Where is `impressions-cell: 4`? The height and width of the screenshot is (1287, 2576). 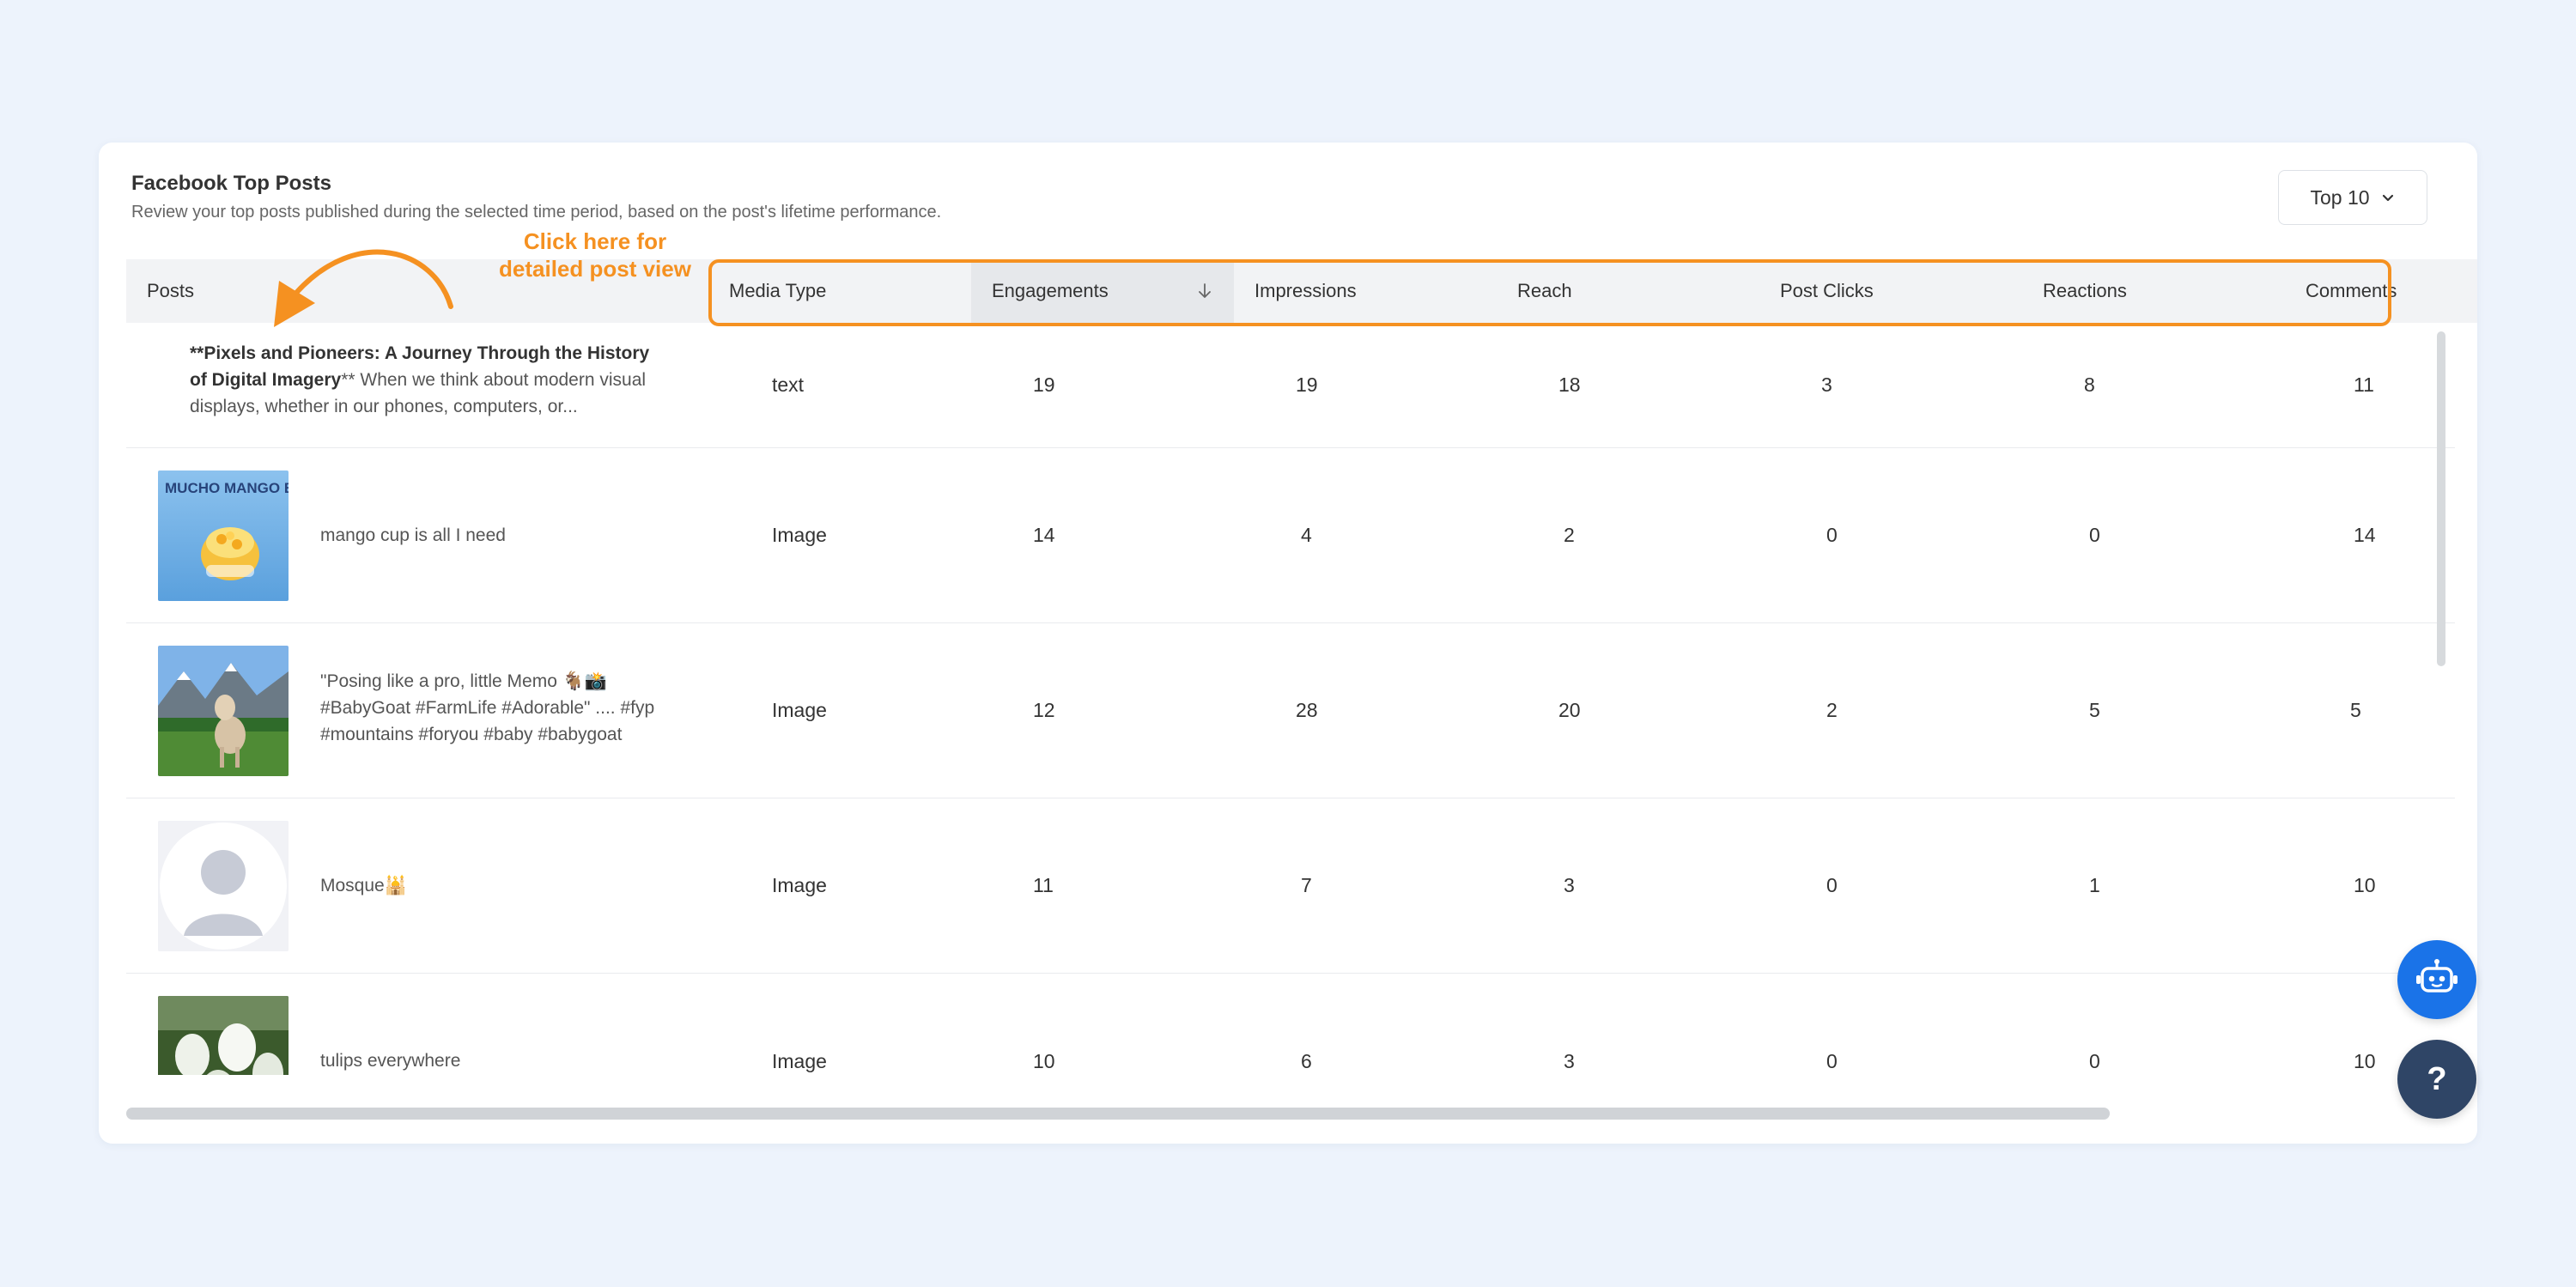
impressions-cell: 4 is located at coordinates (1306, 535).